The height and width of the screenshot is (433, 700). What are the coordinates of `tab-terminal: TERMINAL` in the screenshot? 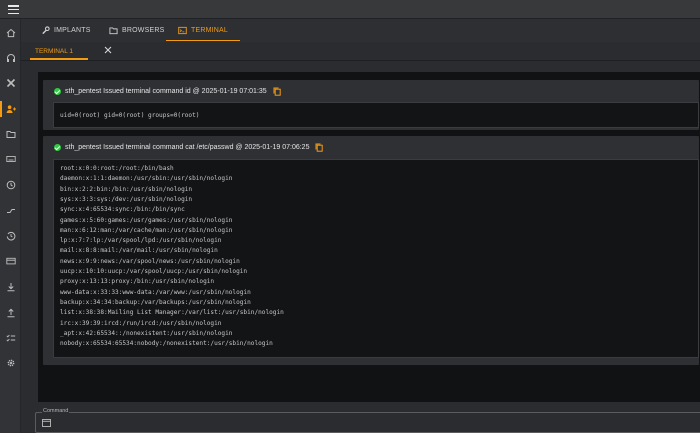 It's located at (203, 30).